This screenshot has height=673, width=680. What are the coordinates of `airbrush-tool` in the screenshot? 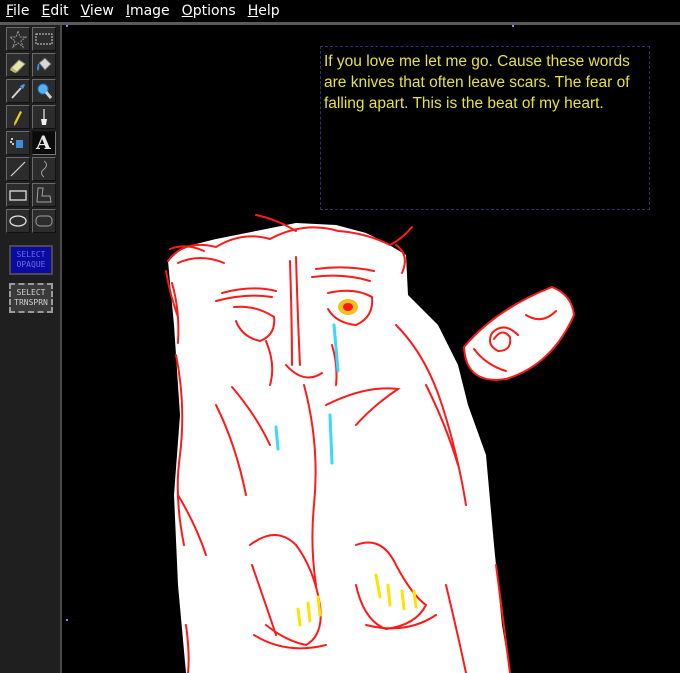 It's located at (18, 143).